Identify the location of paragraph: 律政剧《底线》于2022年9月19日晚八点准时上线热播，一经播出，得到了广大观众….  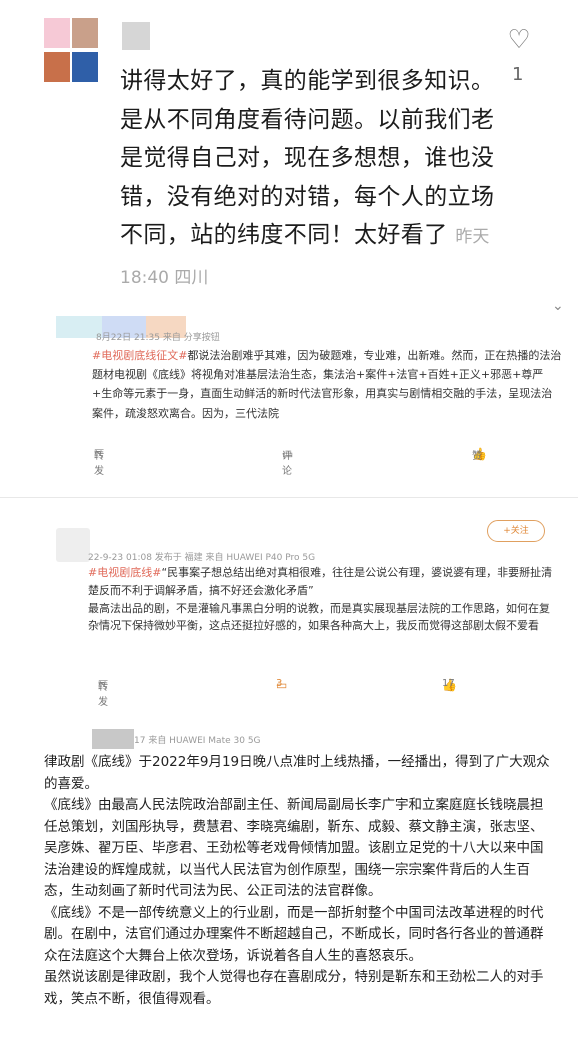
(297, 773).